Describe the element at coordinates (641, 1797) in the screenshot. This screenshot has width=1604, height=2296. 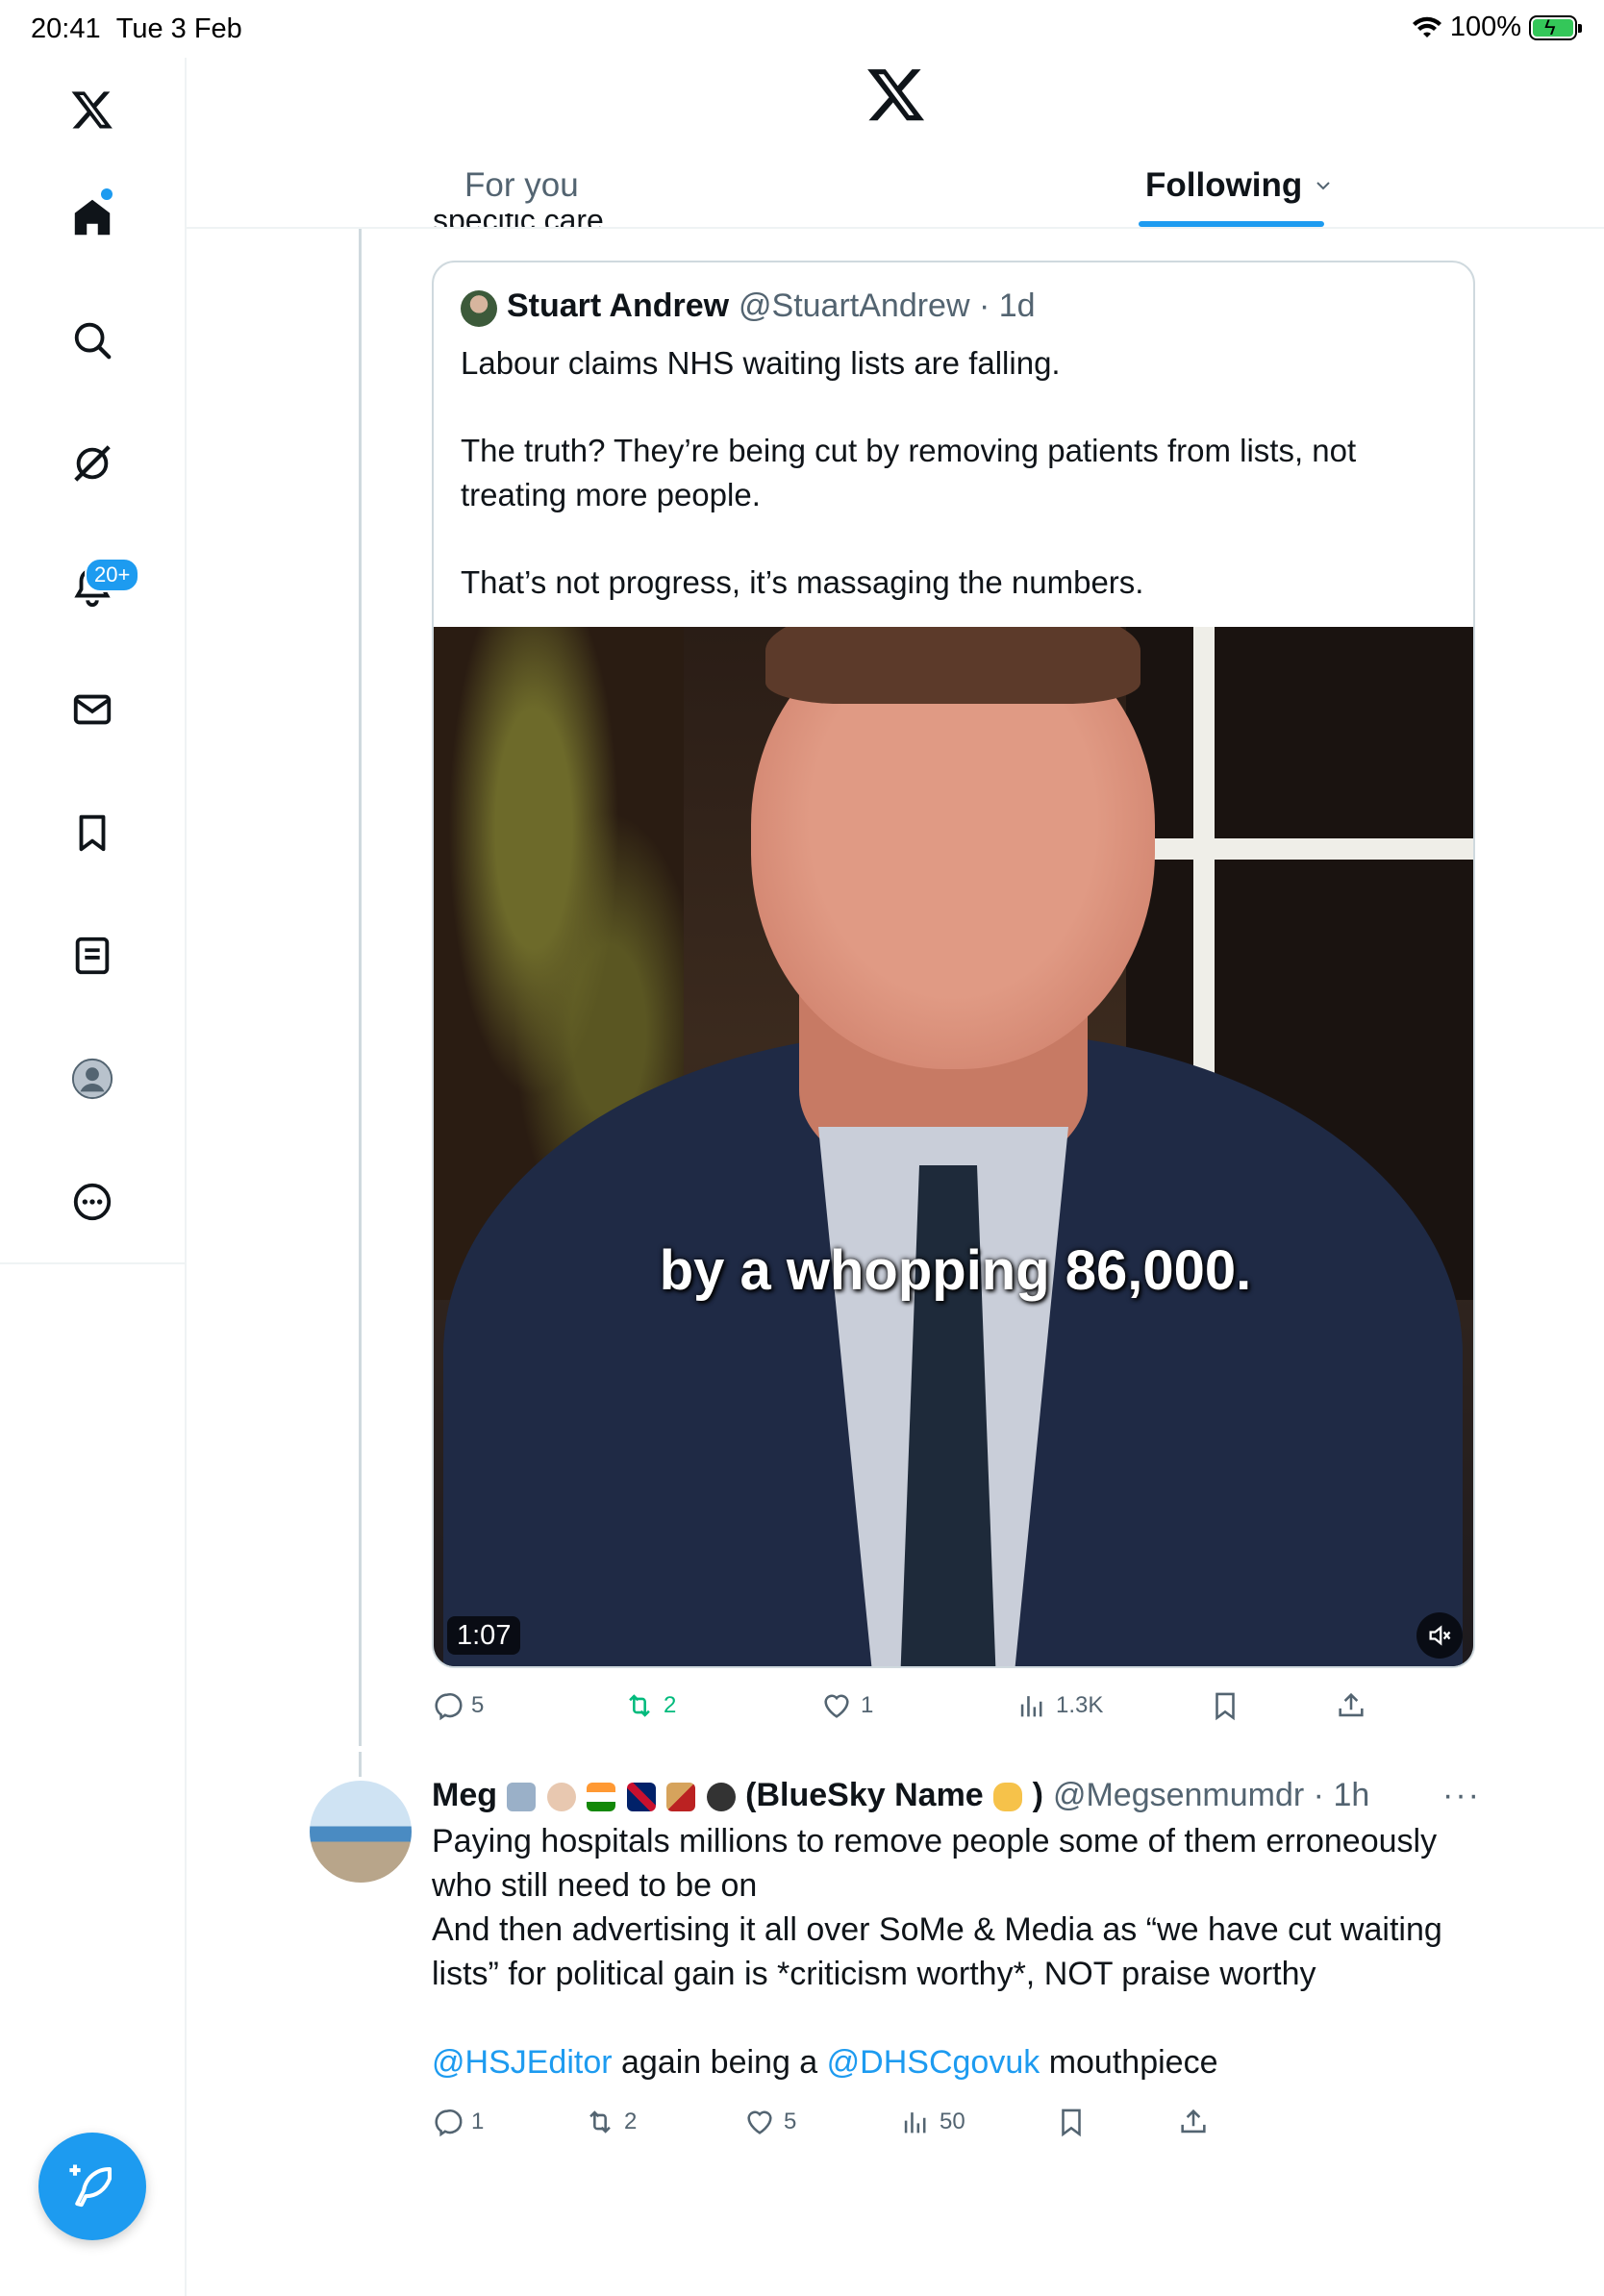
I see `uk-flag-icon` at that location.